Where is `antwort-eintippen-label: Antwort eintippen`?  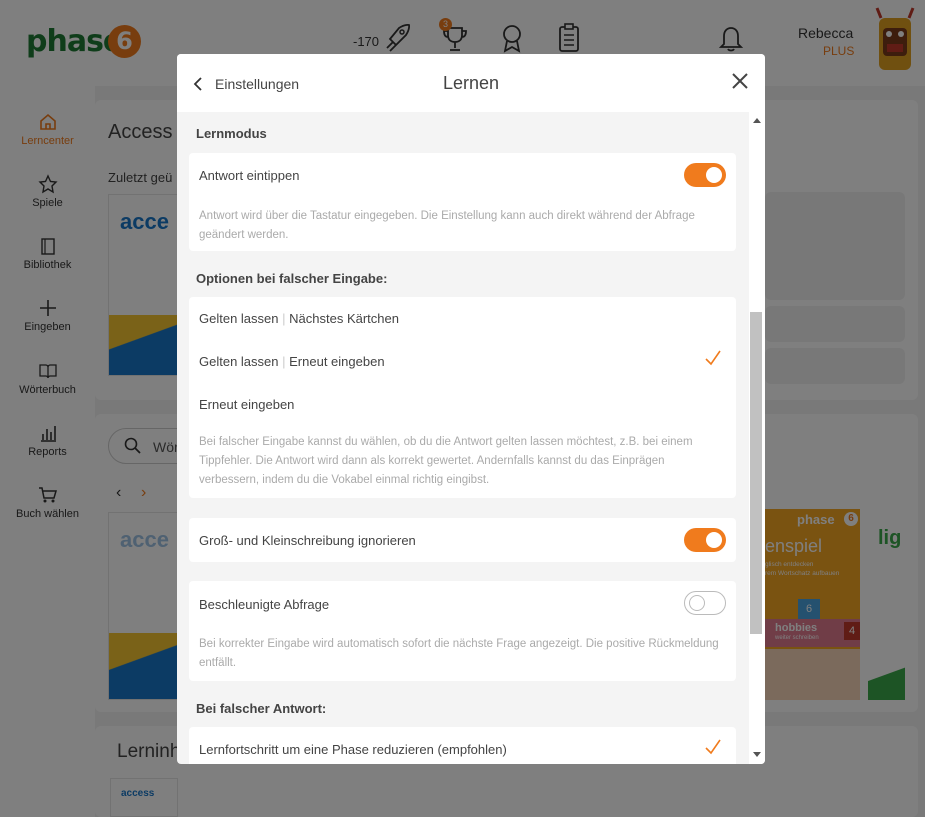 antwort-eintippen-label: Antwort eintippen is located at coordinates (249, 175).